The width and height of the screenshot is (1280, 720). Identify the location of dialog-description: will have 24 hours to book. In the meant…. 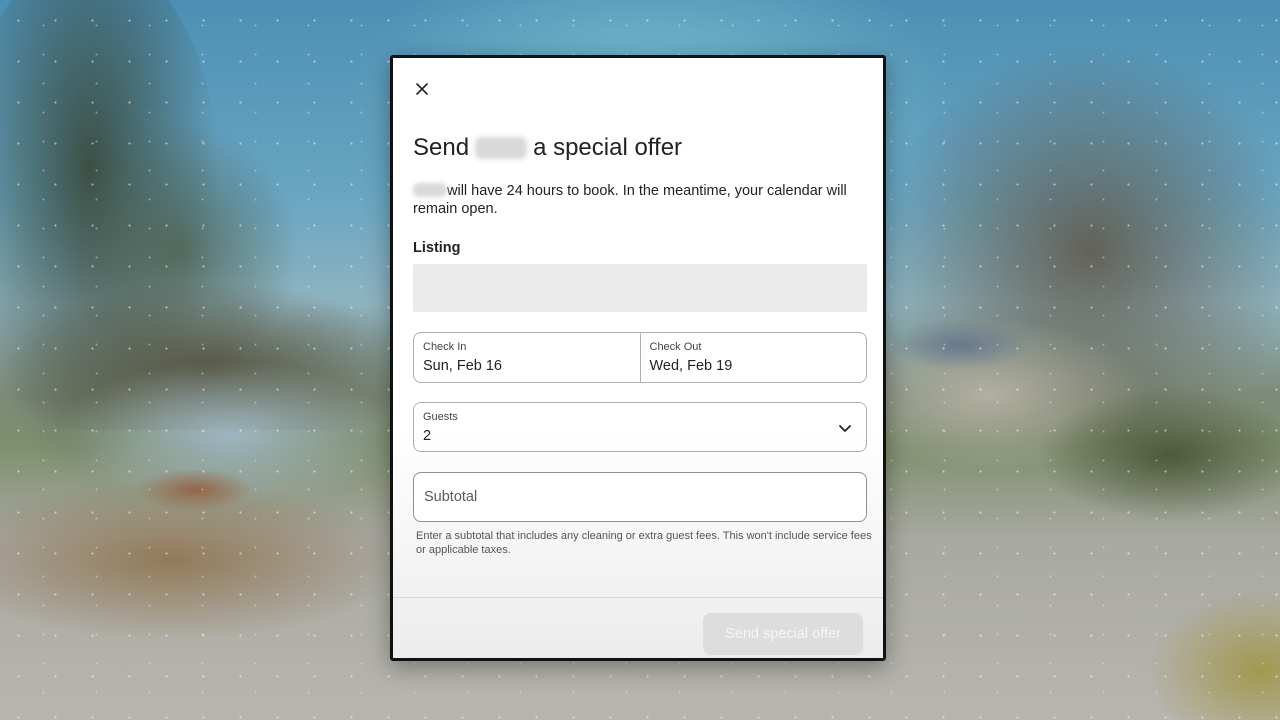
(638, 200).